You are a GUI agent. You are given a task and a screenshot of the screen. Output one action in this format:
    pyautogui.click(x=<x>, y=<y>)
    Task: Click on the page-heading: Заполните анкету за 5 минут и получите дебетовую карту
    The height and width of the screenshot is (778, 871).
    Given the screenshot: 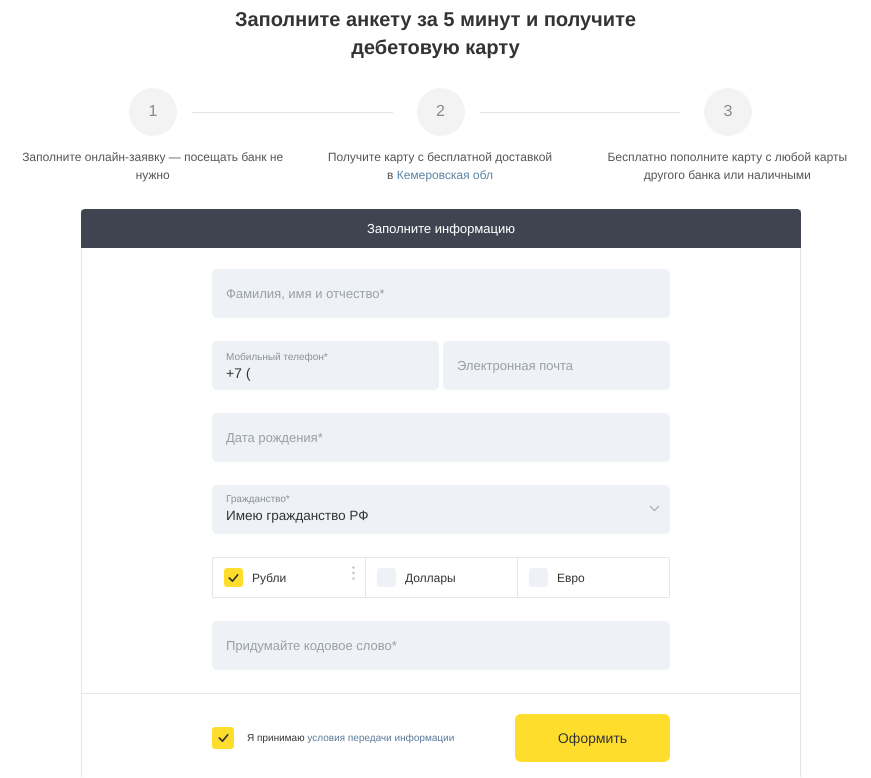 What is the action you would take?
    pyautogui.click(x=435, y=34)
    